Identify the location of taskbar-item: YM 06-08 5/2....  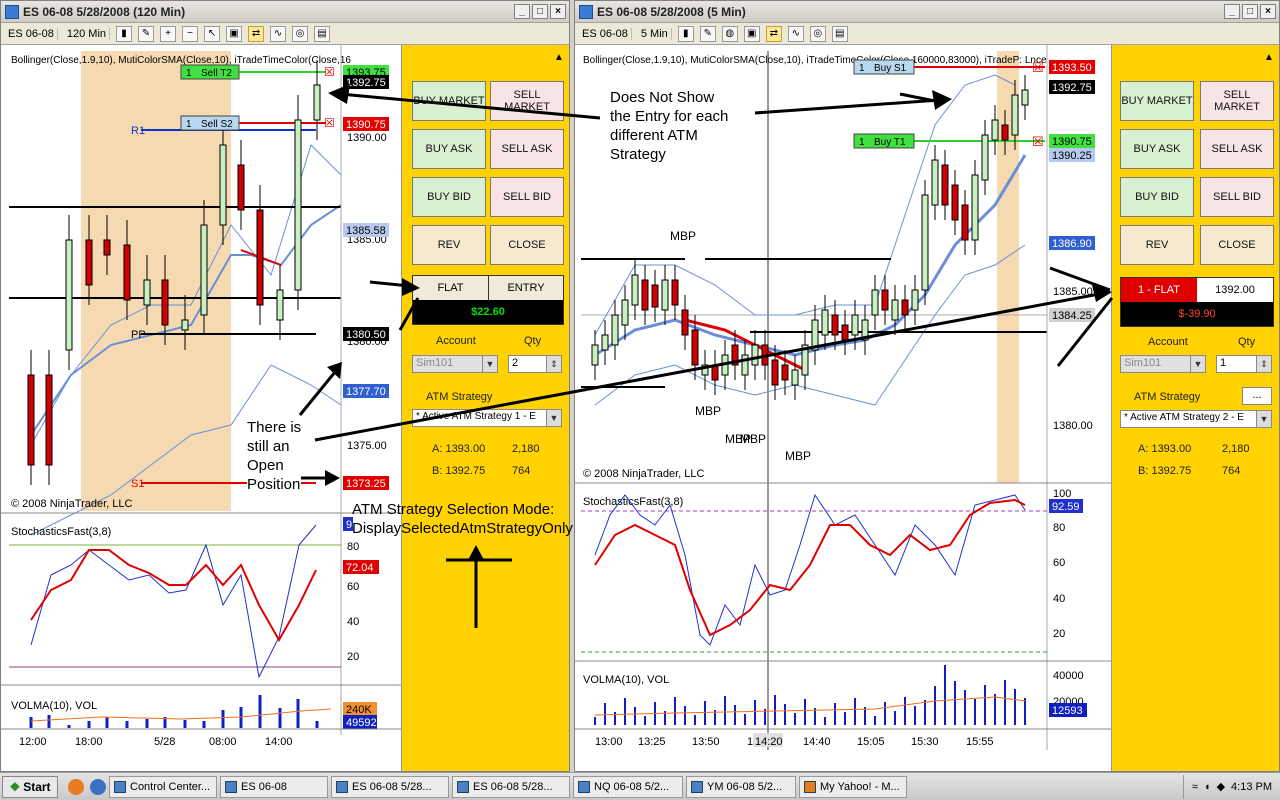
(741, 786).